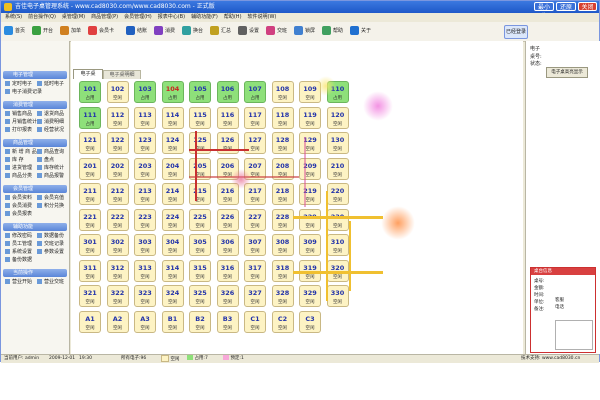  What do you see at coordinates (18, 236) in the screenshot?
I see `sidebar-item: 修改密码` at bounding box center [18, 236].